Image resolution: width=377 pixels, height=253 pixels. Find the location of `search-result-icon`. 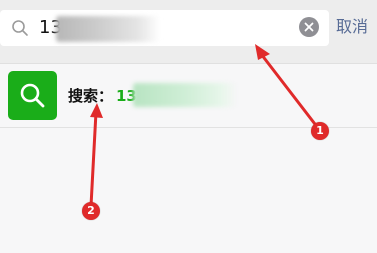

search-result-icon is located at coordinates (32, 95).